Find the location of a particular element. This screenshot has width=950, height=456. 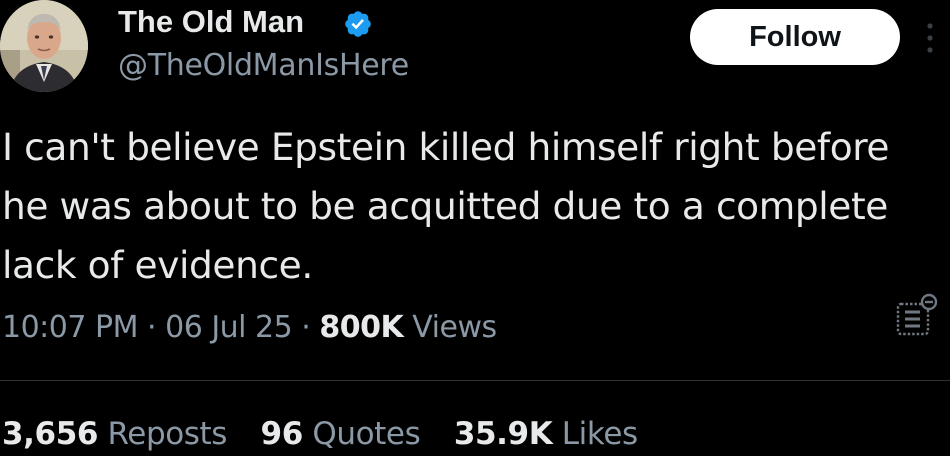

likes-label: Likes is located at coordinates (599, 434).